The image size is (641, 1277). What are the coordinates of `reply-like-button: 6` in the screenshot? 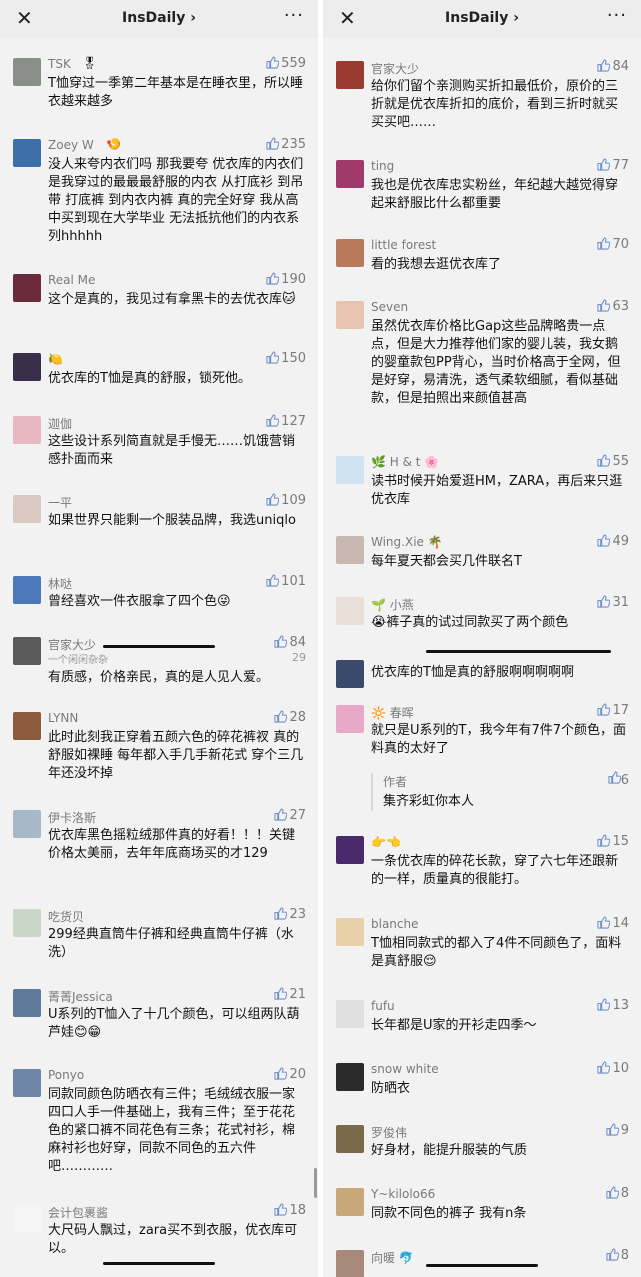 It's located at (618, 779).